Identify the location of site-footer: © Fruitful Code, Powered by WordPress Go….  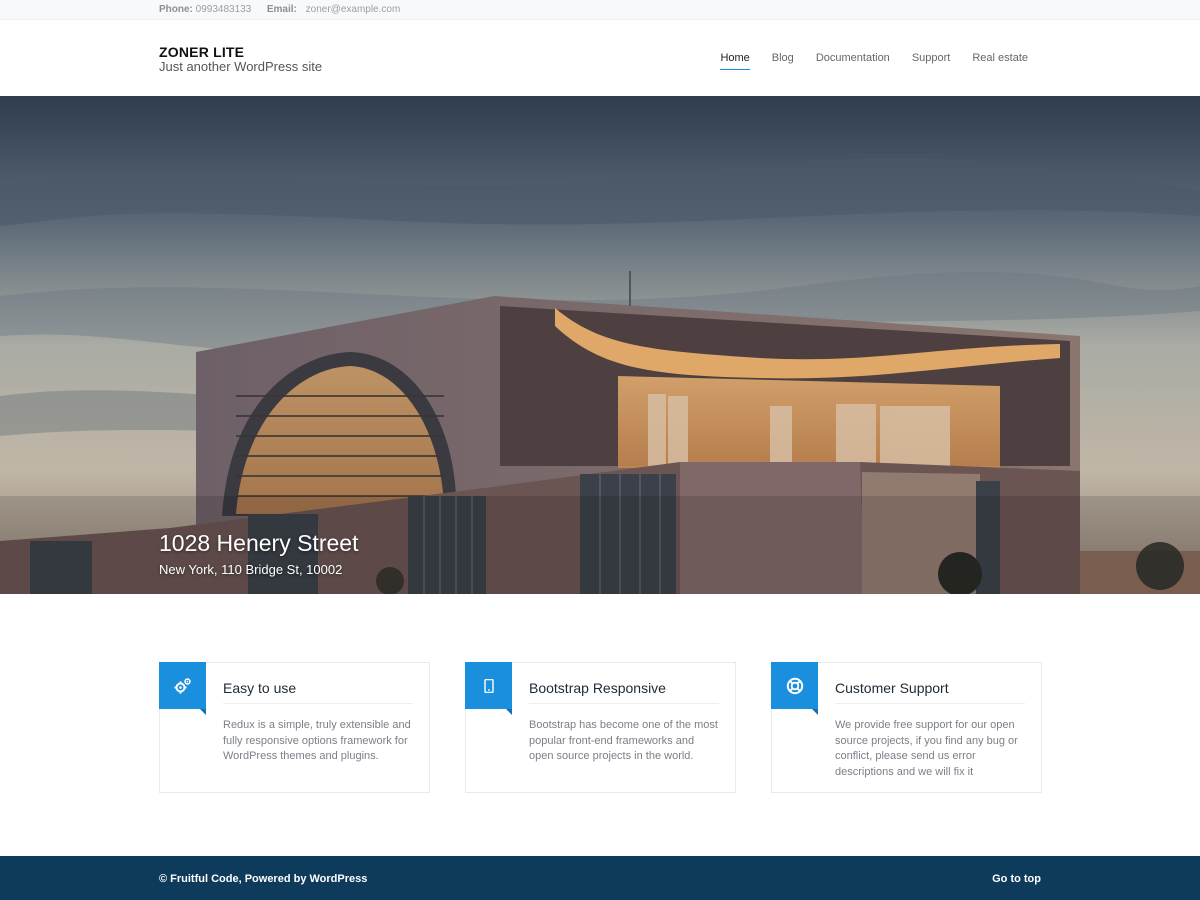
(600, 878).